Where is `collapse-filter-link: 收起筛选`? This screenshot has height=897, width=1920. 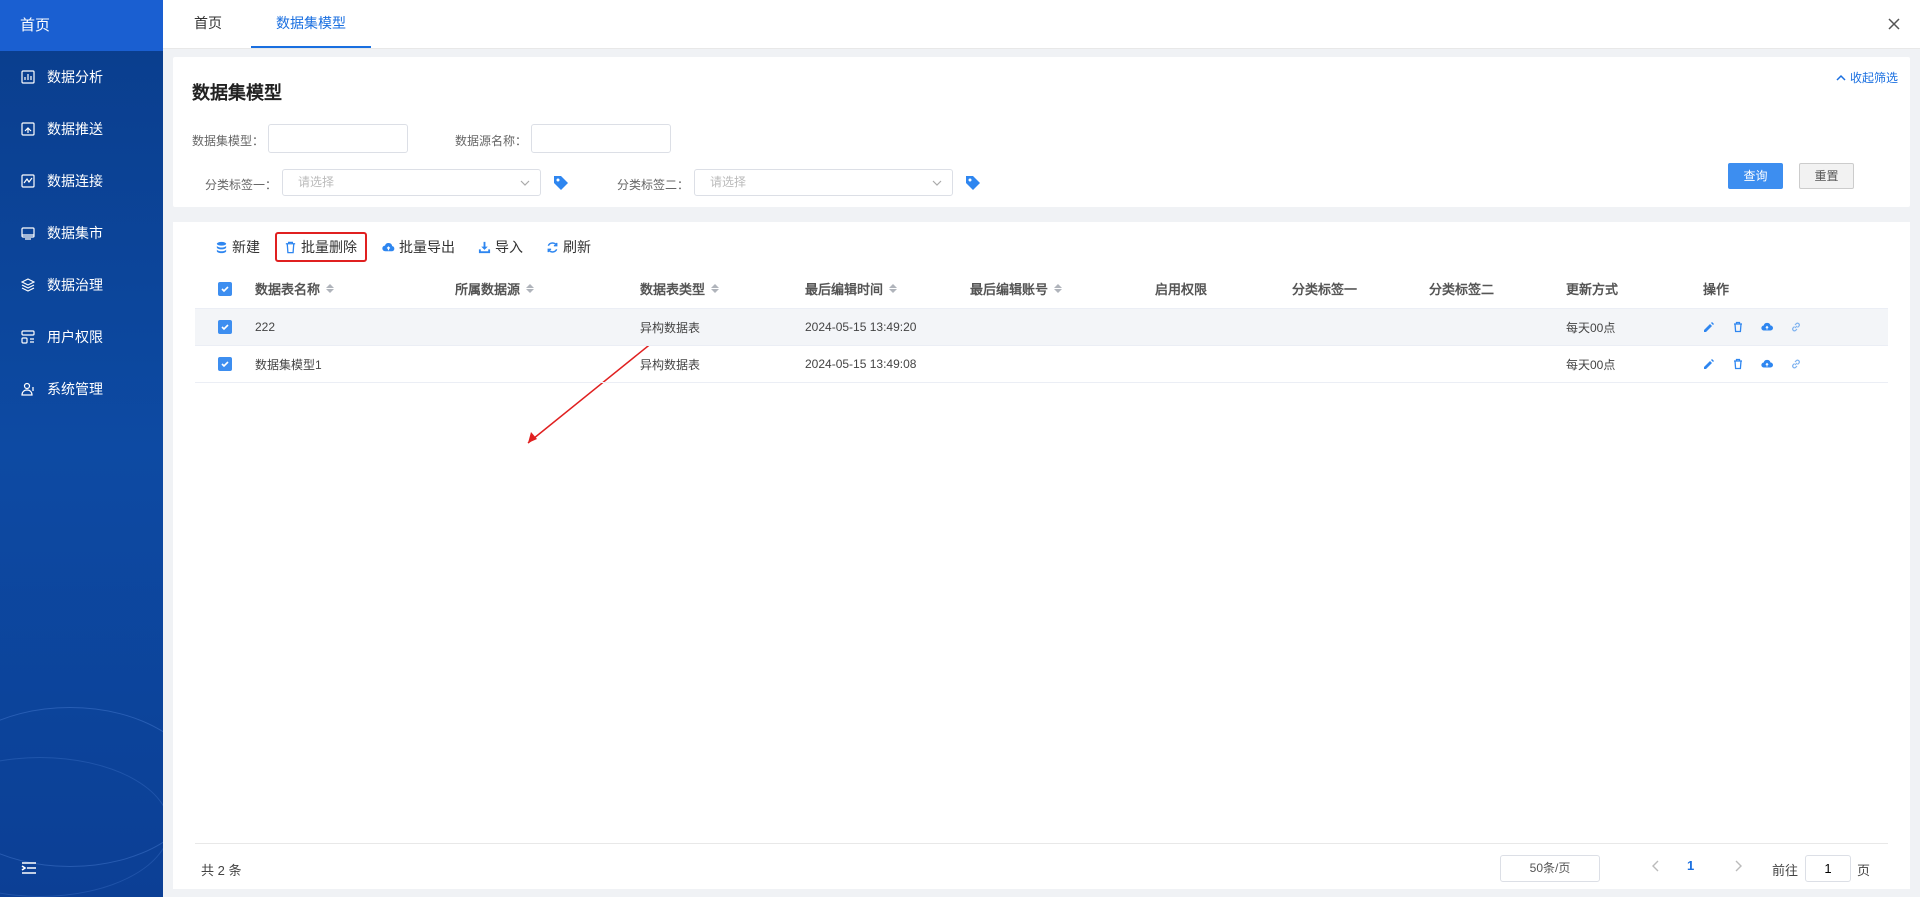 collapse-filter-link: 收起筛选 is located at coordinates (1867, 77).